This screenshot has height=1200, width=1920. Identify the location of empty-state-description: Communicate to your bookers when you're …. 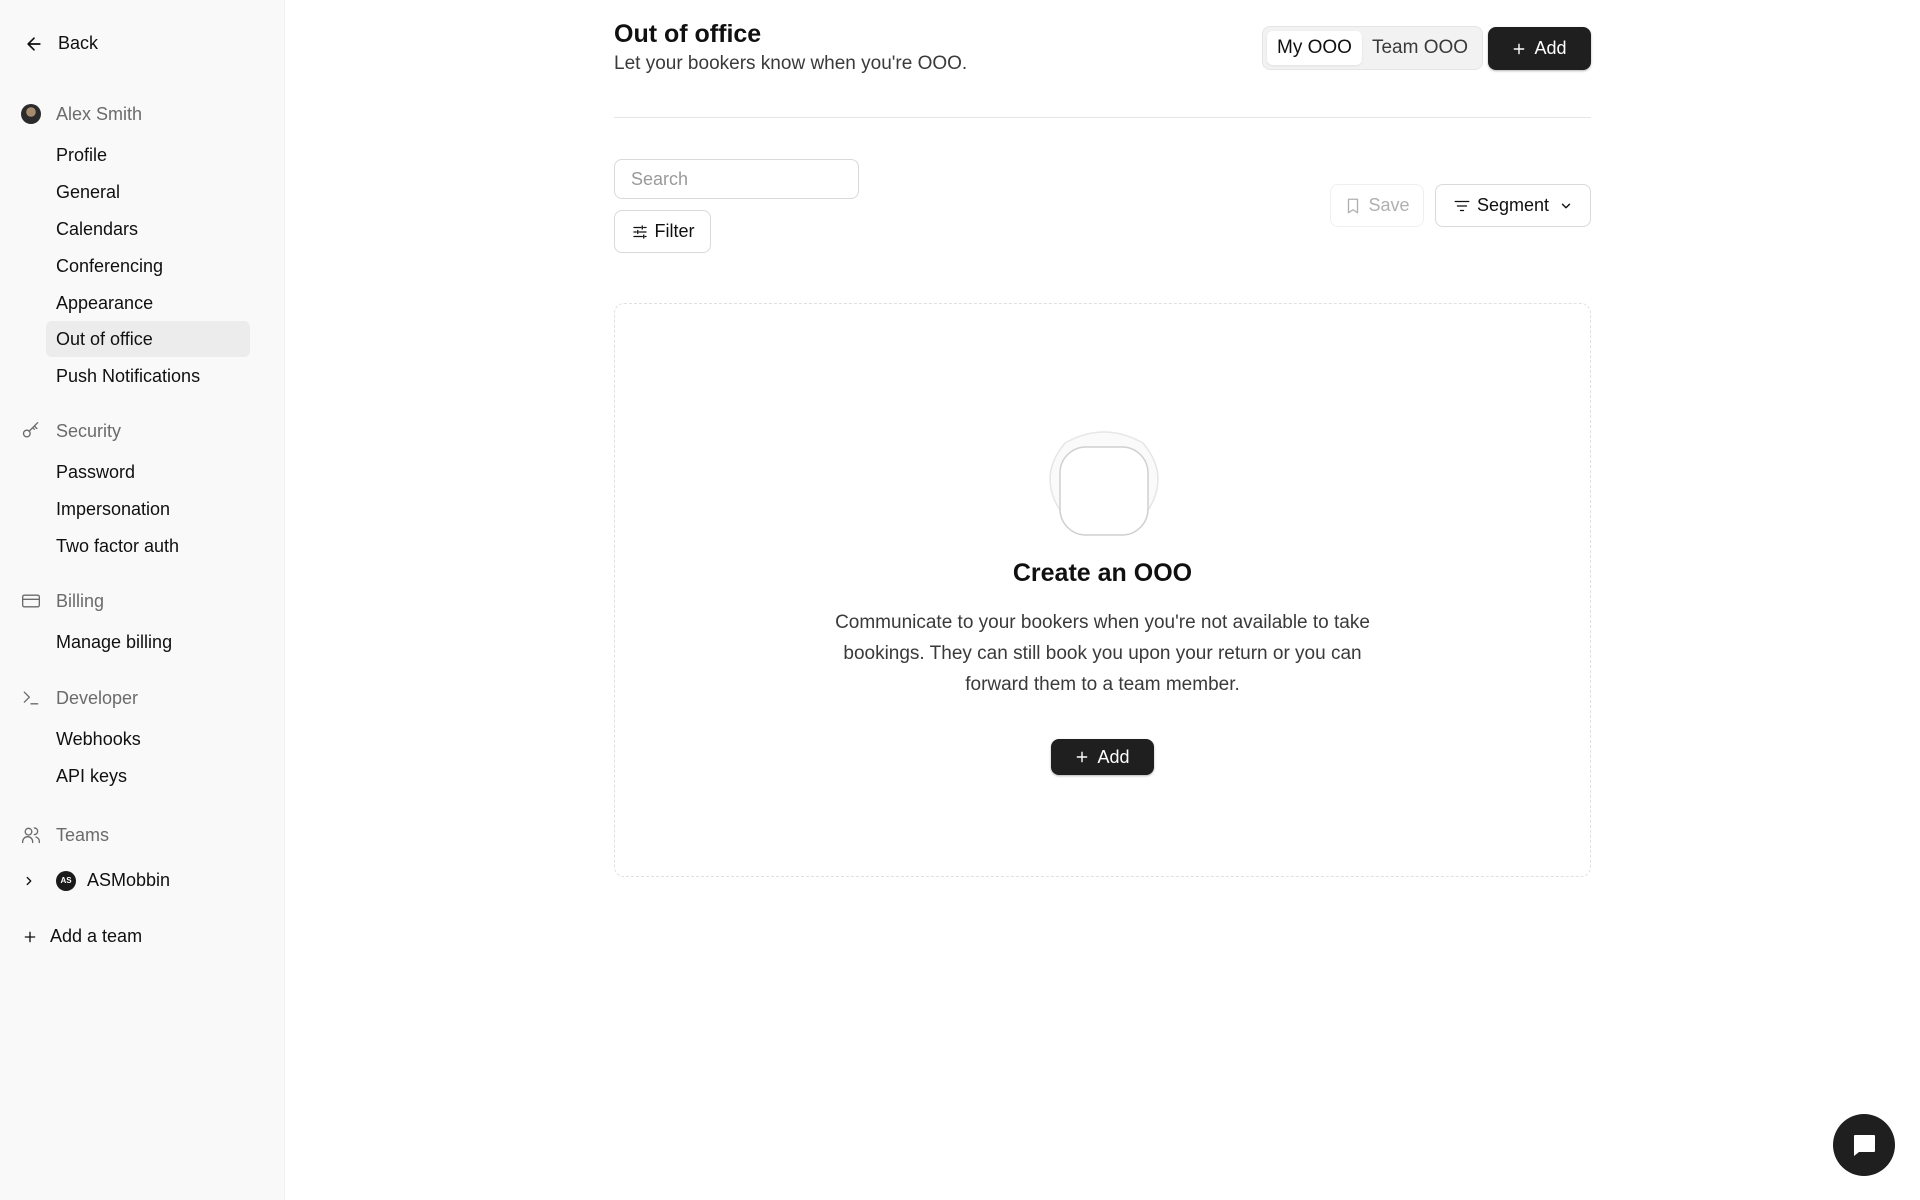
(1102, 653).